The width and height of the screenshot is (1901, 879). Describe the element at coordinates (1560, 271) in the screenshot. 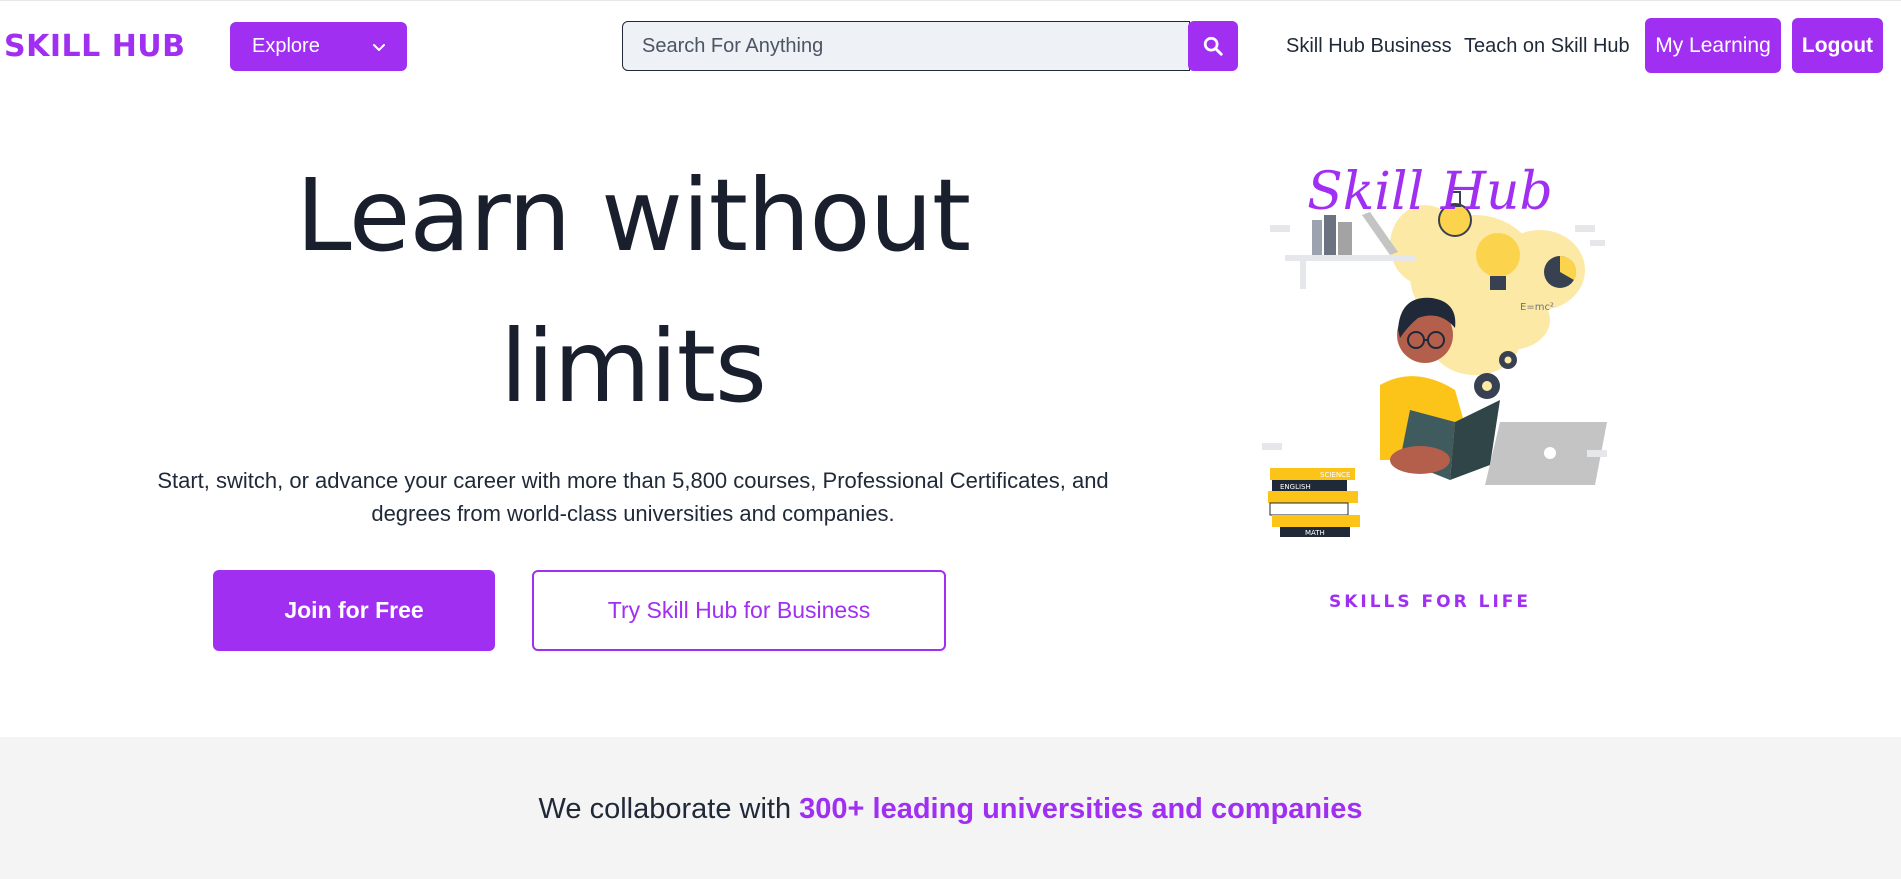

I see `pie-chart-icon` at that location.